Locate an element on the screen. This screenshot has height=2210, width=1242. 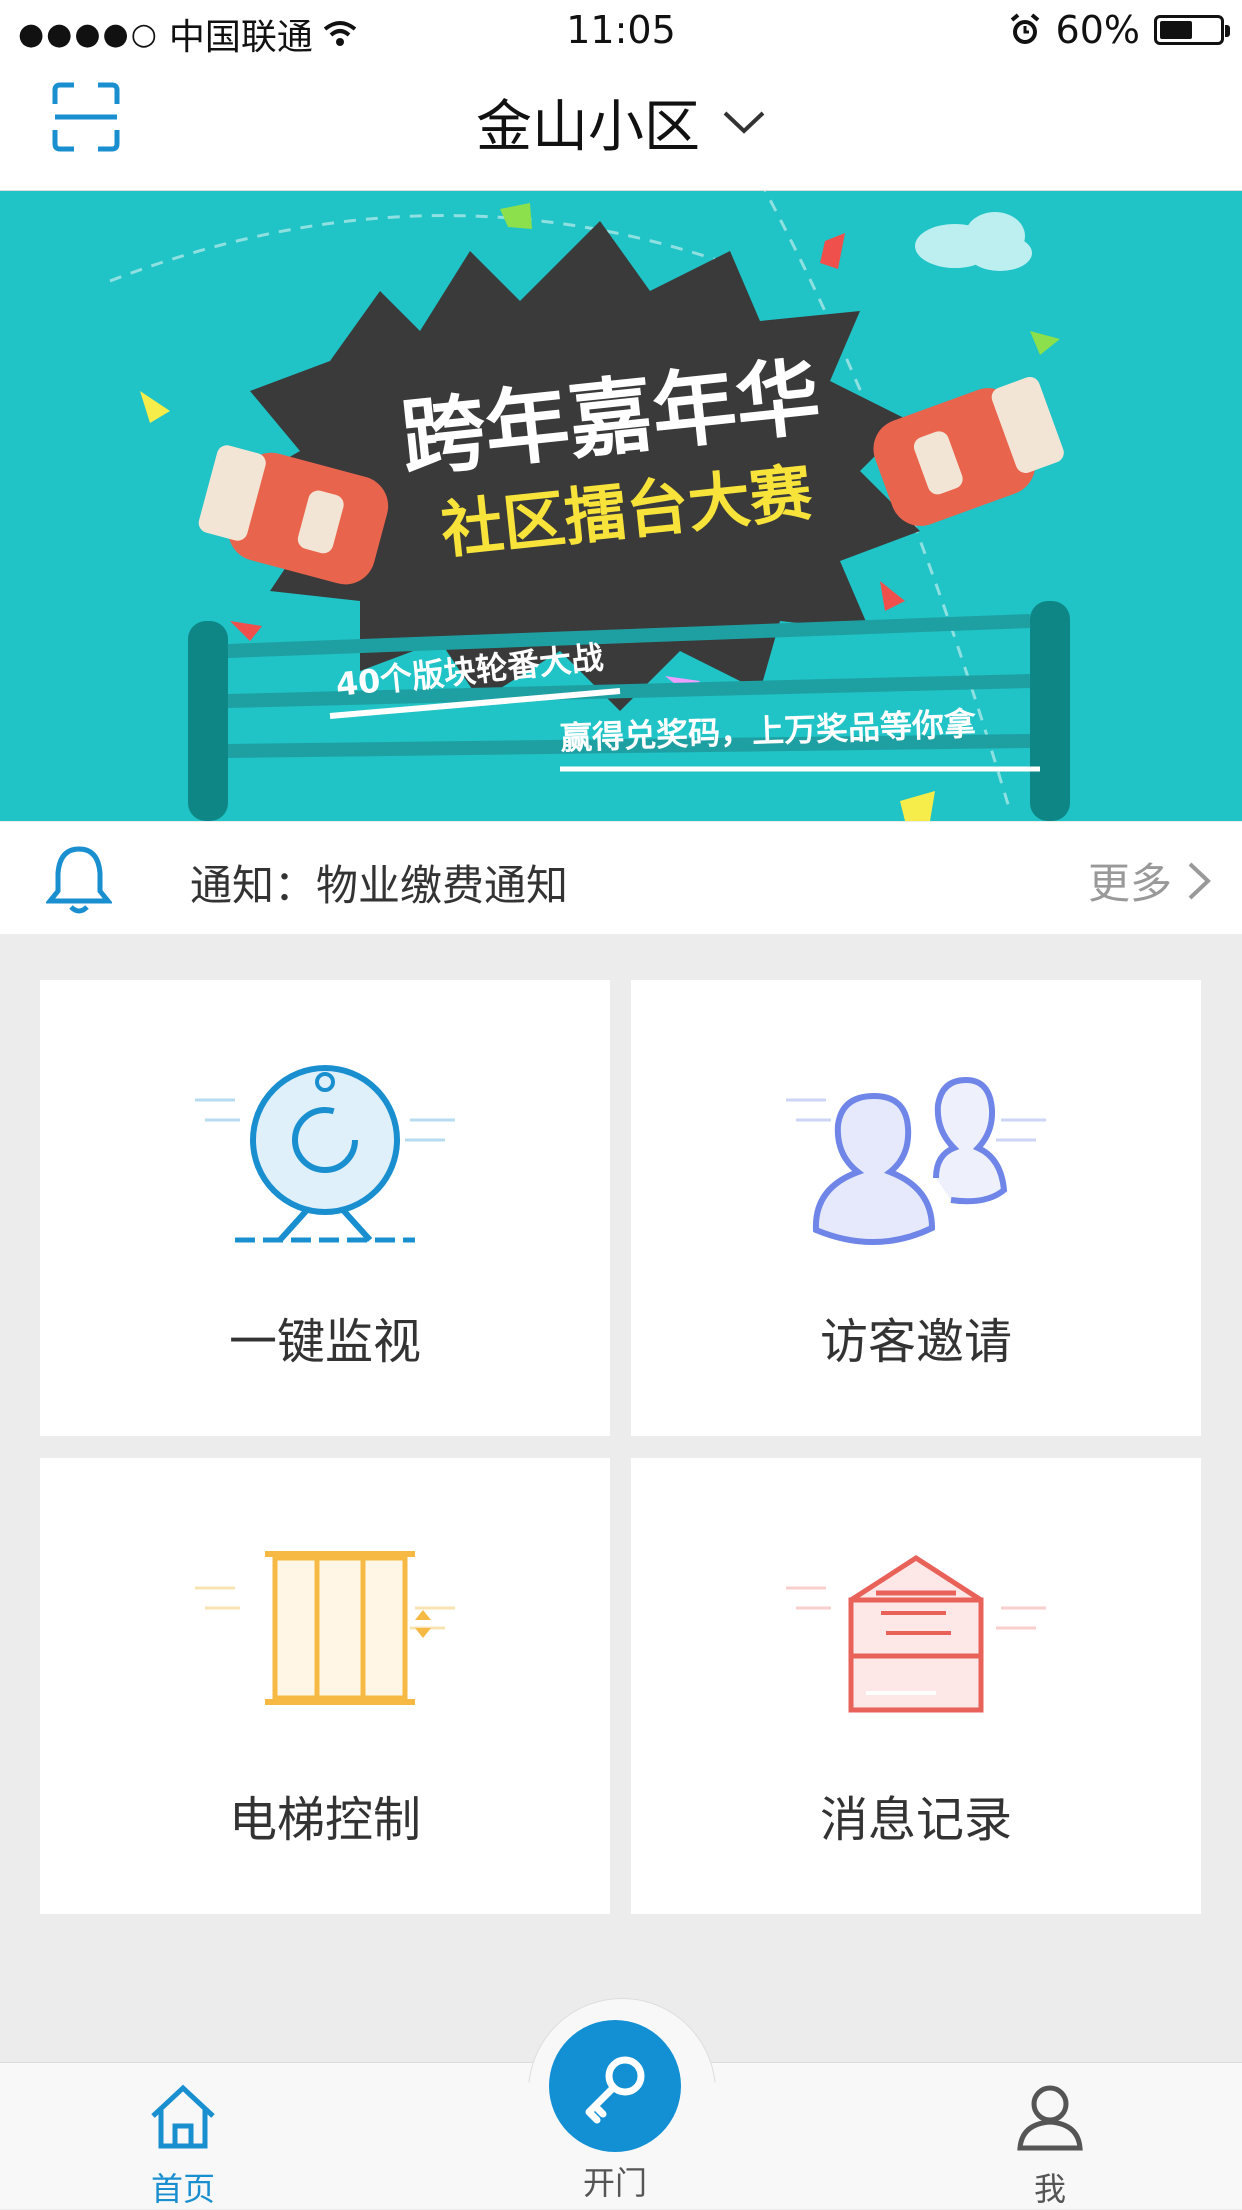
tab-label: 我 is located at coordinates (1049, 2189).